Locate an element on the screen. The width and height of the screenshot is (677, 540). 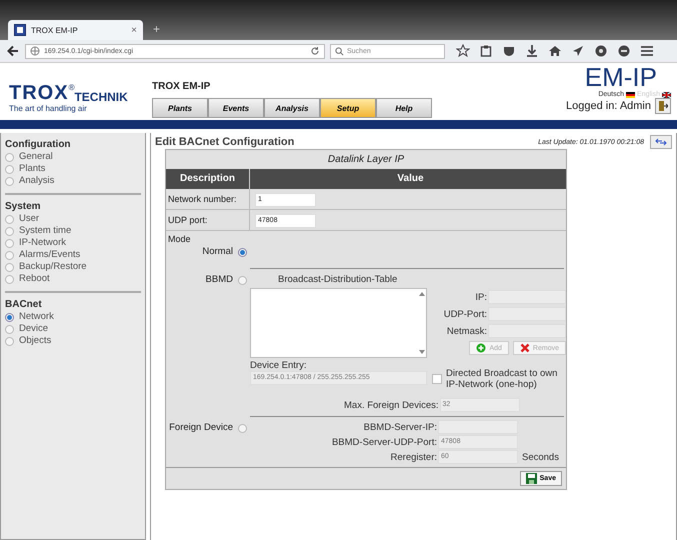
mode-label: BBMD is located at coordinates (219, 279).